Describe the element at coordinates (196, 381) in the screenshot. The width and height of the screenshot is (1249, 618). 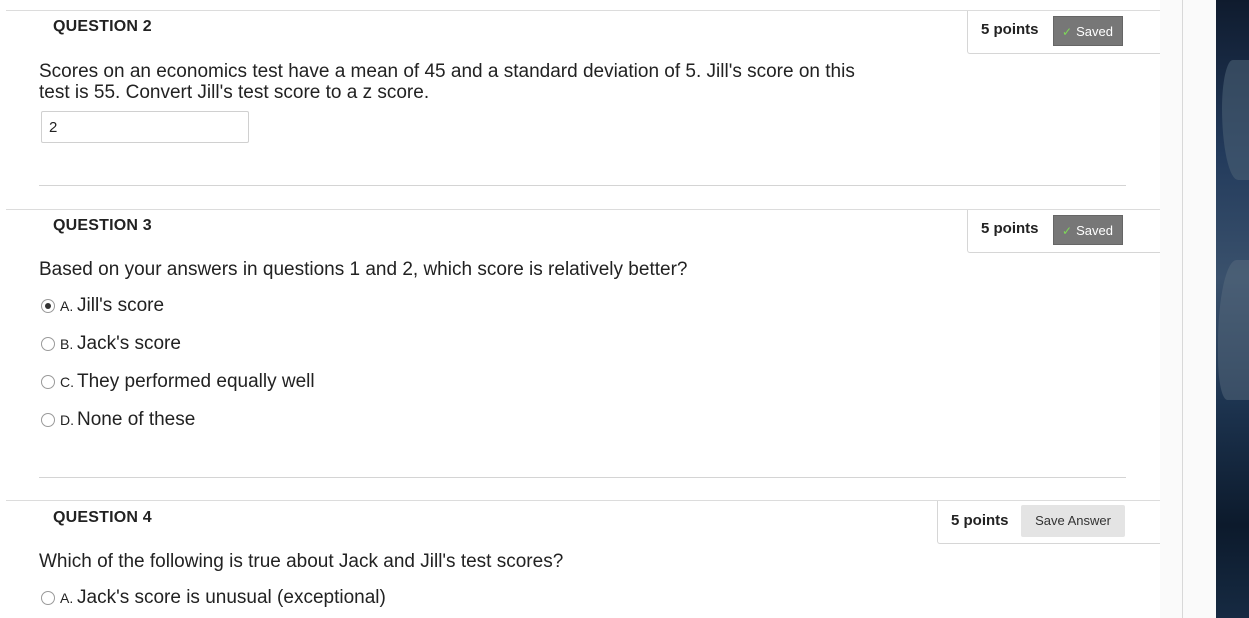
I see `option-text: They performed equally well` at that location.